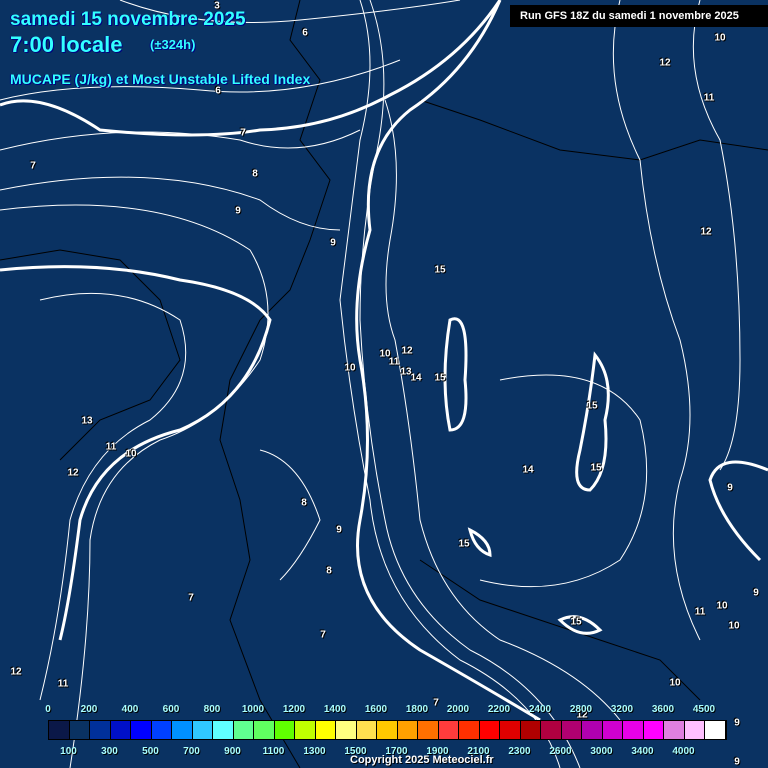  What do you see at coordinates (540, 709) in the screenshot?
I see `scale-label: 2400` at bounding box center [540, 709].